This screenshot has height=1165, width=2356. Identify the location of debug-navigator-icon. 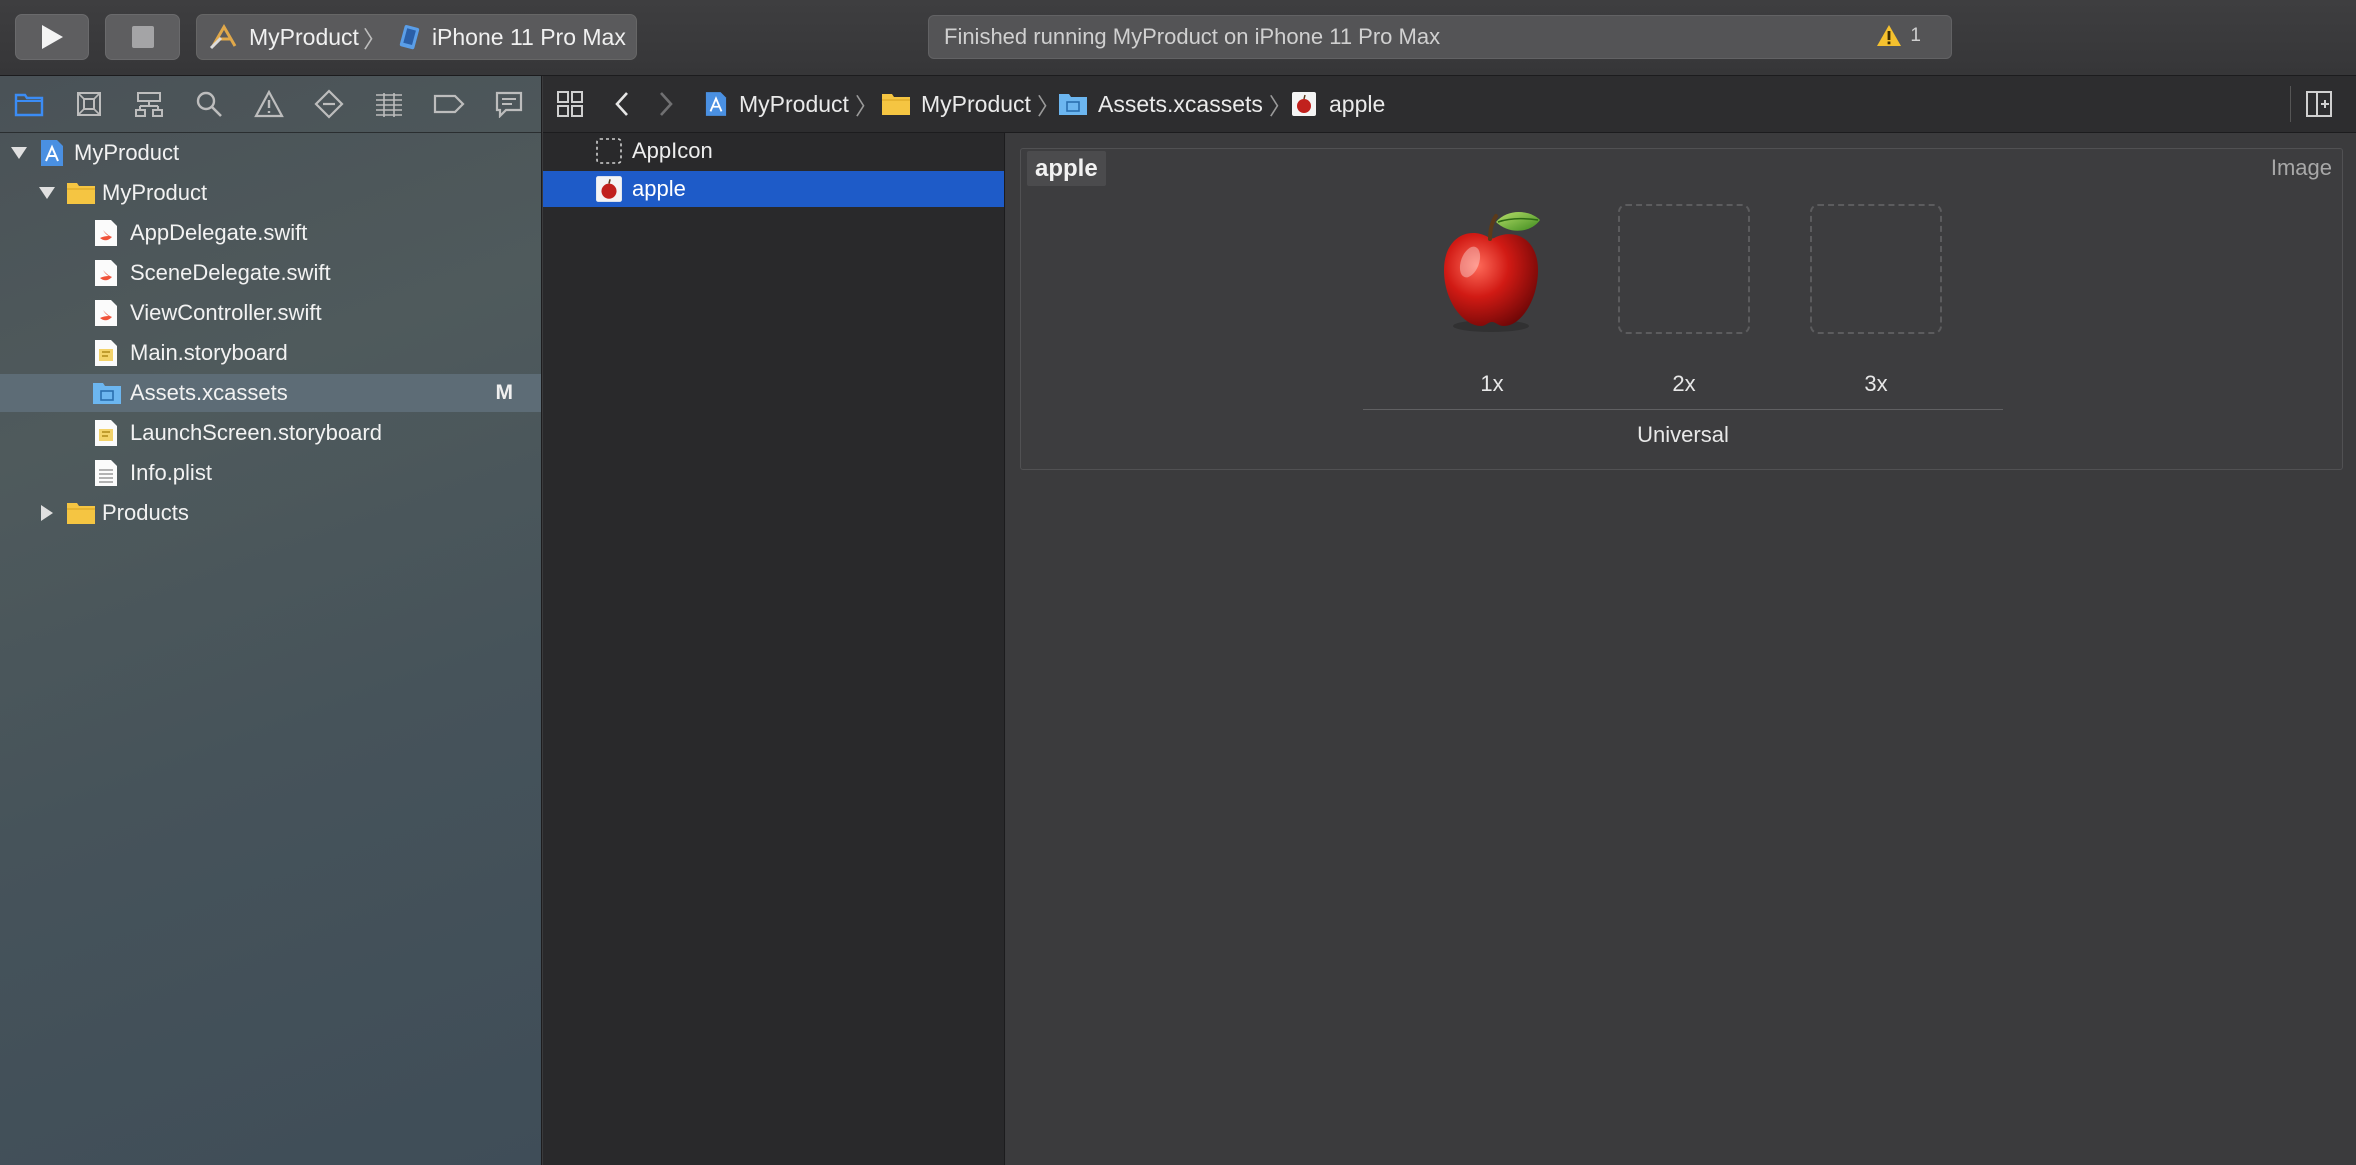
(389, 105).